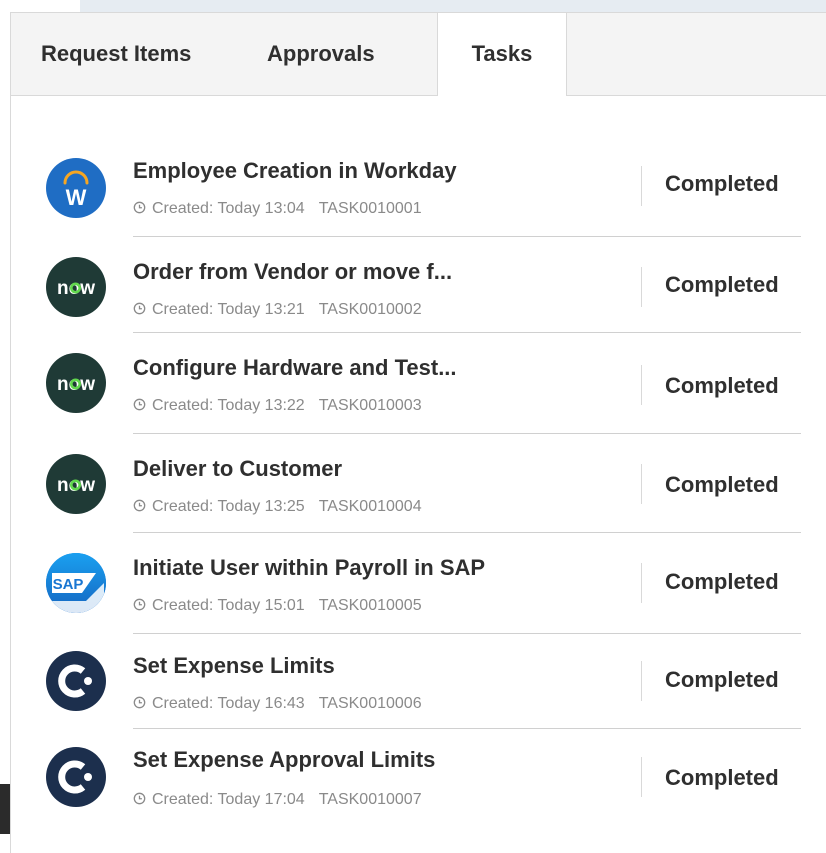  What do you see at coordinates (370, 208) in the screenshot?
I see `task-number: TASK0010001` at bounding box center [370, 208].